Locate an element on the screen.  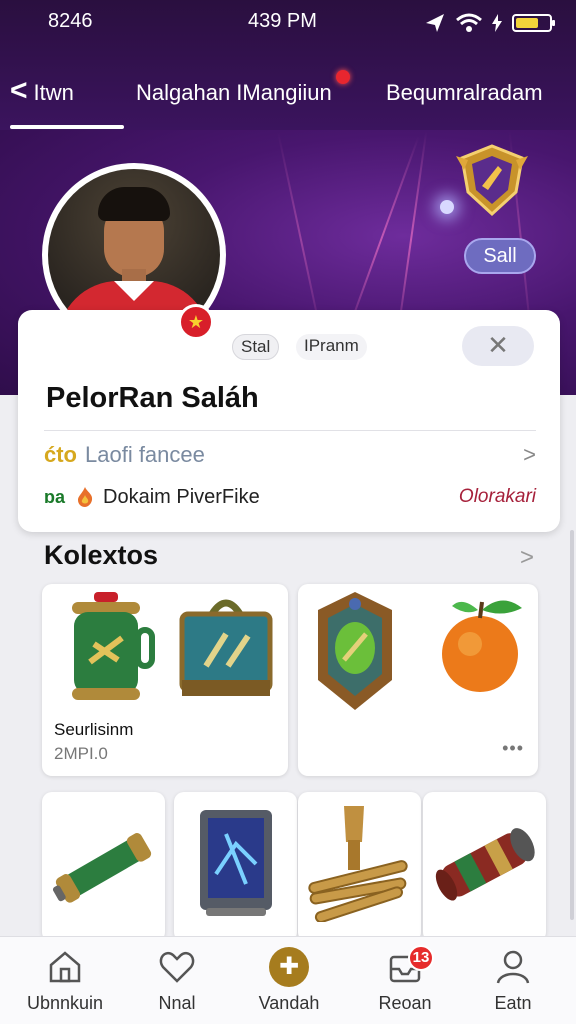
nav-label: Ubnnkuin is located at coordinates (65, 1003).